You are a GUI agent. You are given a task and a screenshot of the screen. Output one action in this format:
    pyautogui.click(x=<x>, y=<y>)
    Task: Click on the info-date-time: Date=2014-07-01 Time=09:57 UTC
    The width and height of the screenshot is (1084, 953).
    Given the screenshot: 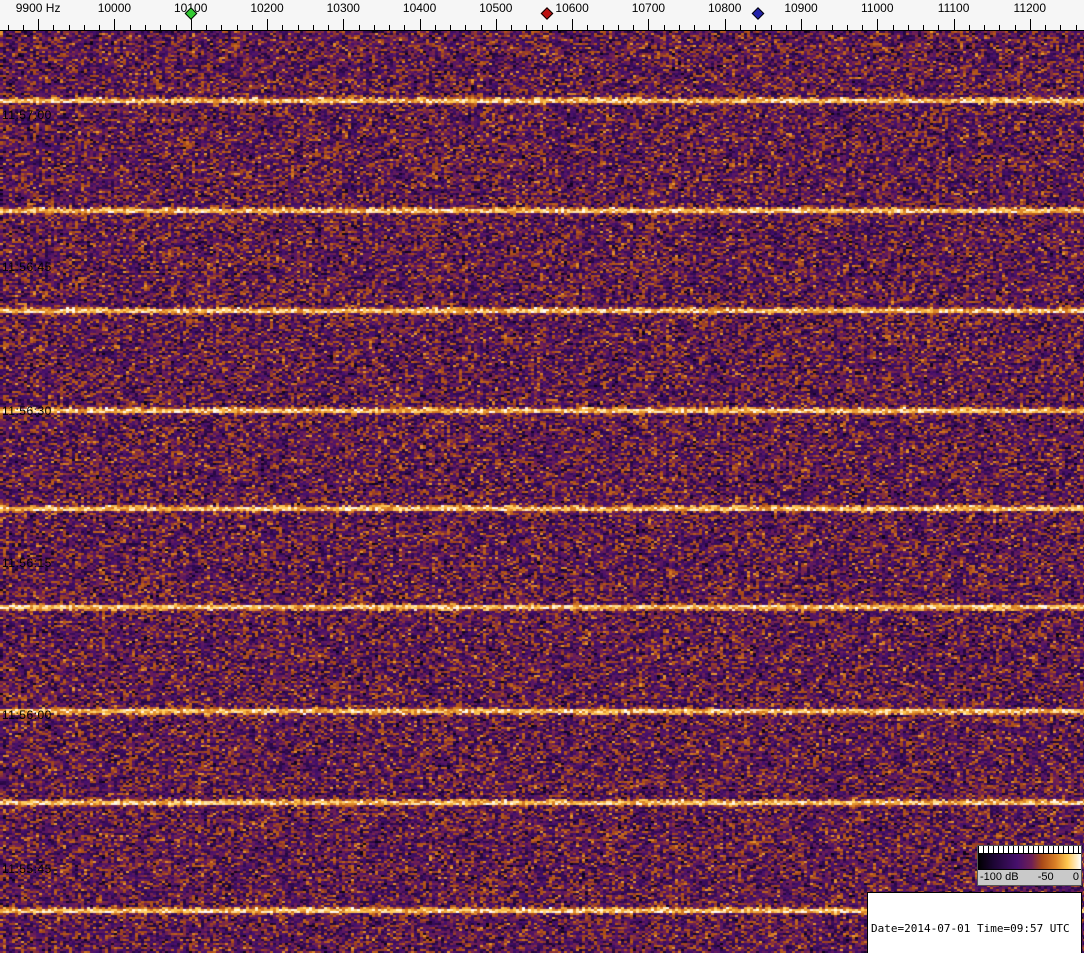 What is the action you would take?
    pyautogui.click(x=970, y=928)
    